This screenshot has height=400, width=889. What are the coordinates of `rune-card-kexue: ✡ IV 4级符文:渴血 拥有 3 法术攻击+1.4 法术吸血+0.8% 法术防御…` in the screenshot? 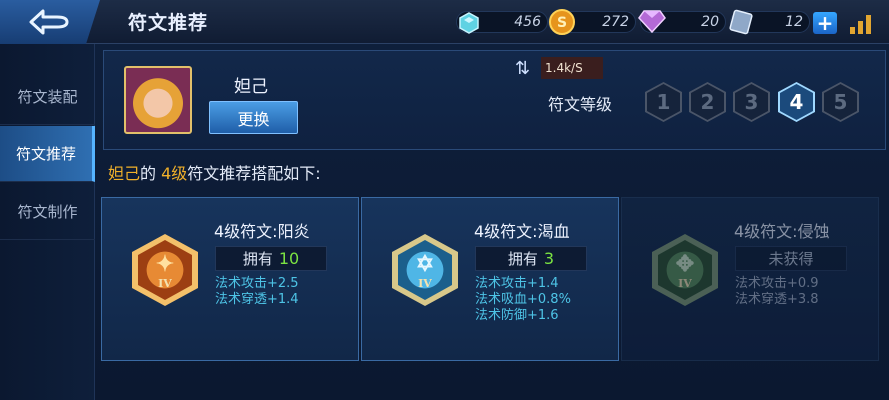 It's located at (490, 279).